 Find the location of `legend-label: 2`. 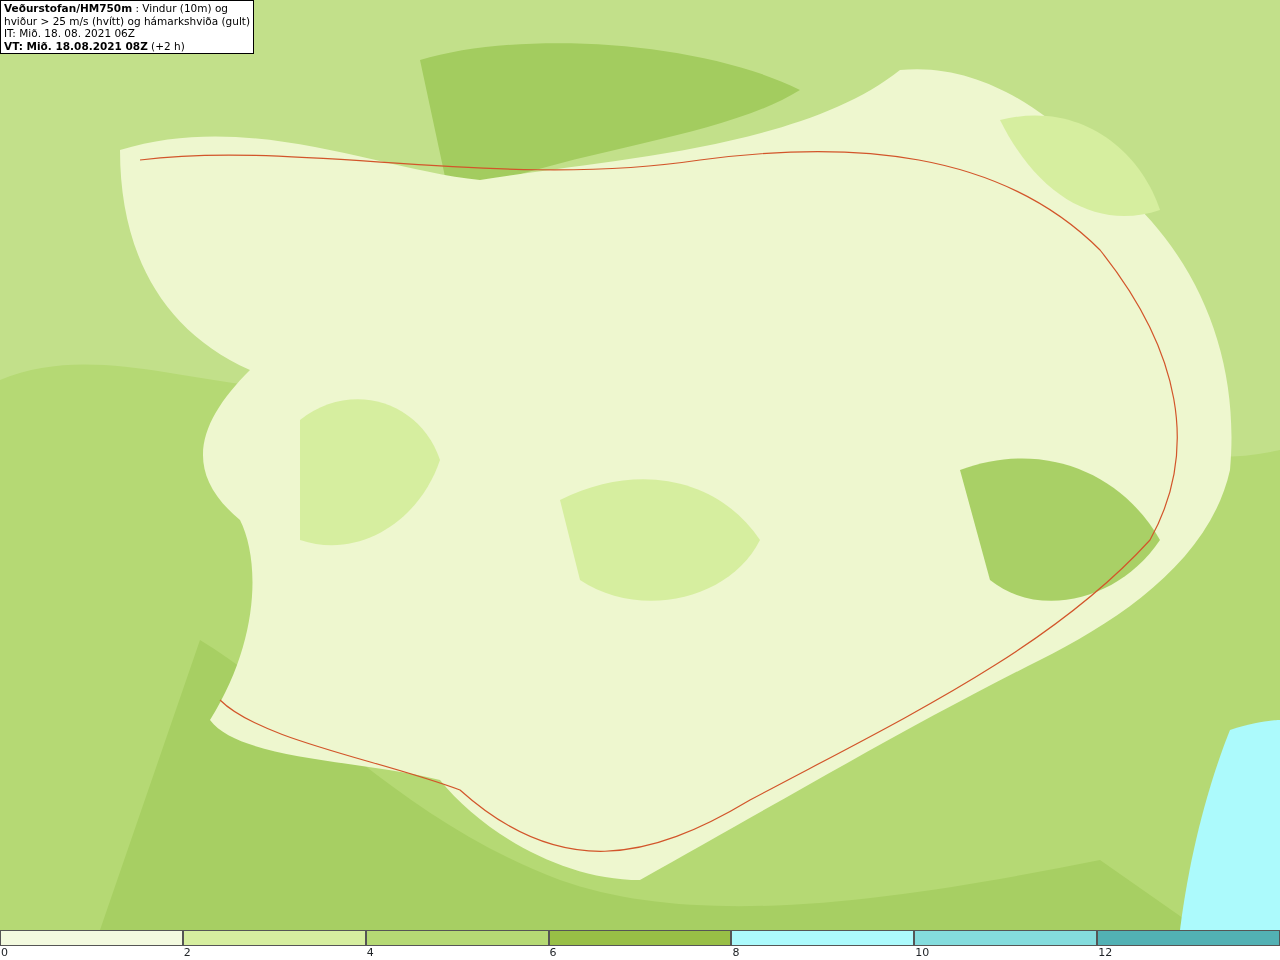

legend-label: 2 is located at coordinates (187, 952).